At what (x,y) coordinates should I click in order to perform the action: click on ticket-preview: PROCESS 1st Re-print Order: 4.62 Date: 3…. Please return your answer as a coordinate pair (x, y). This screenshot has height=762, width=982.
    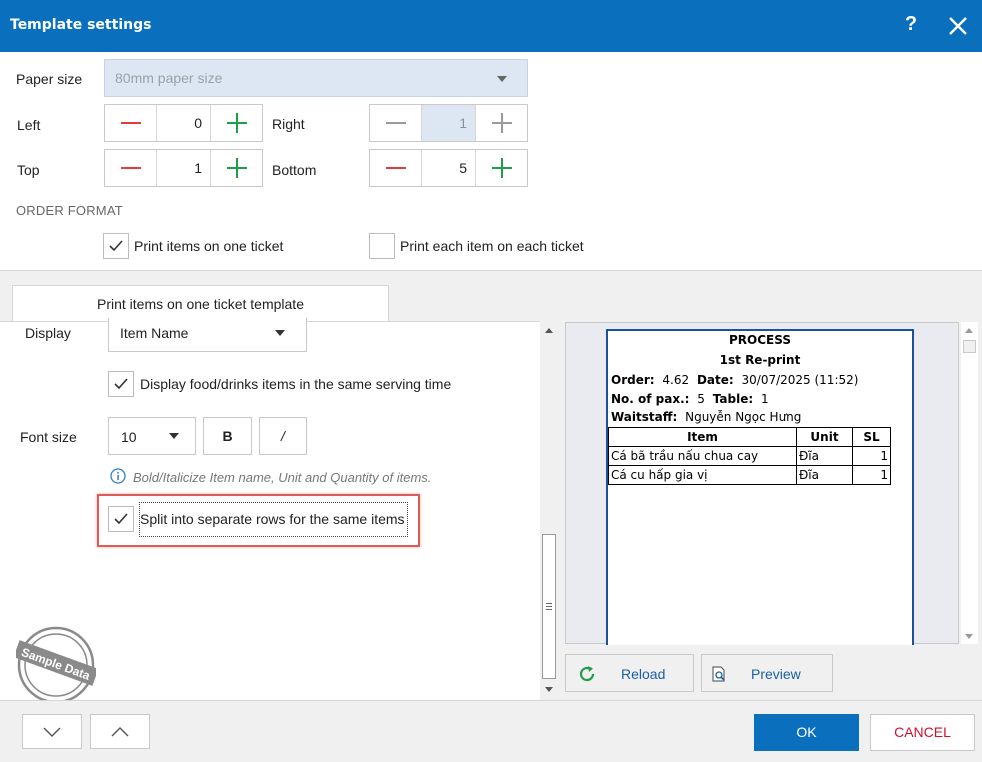
    Looking at the image, I should click on (760, 487).